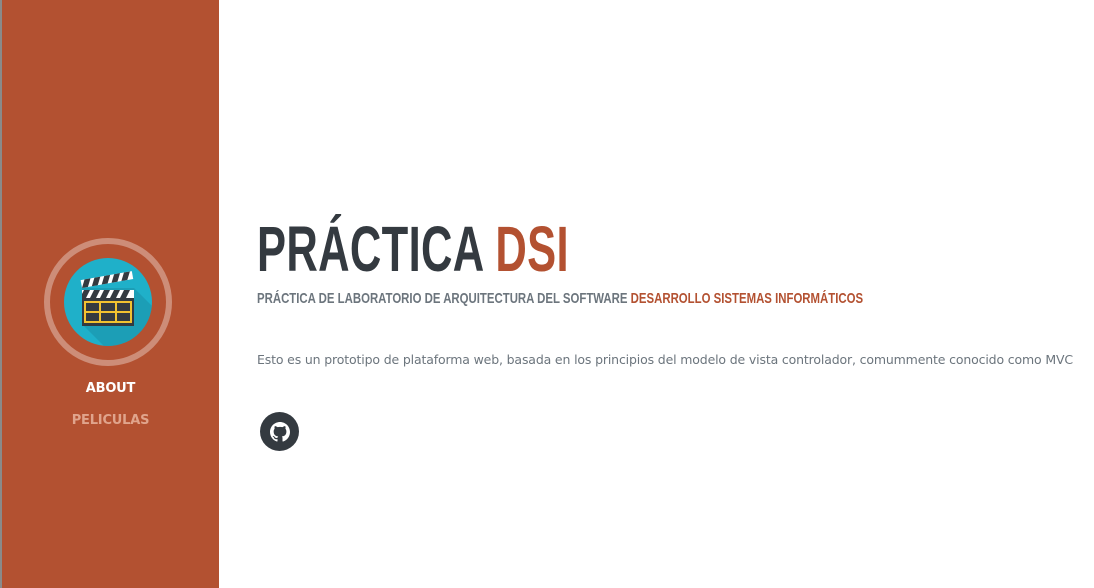 This screenshot has height=588, width=1094. I want to click on nav-item-about: ABOUT, so click(110, 394).